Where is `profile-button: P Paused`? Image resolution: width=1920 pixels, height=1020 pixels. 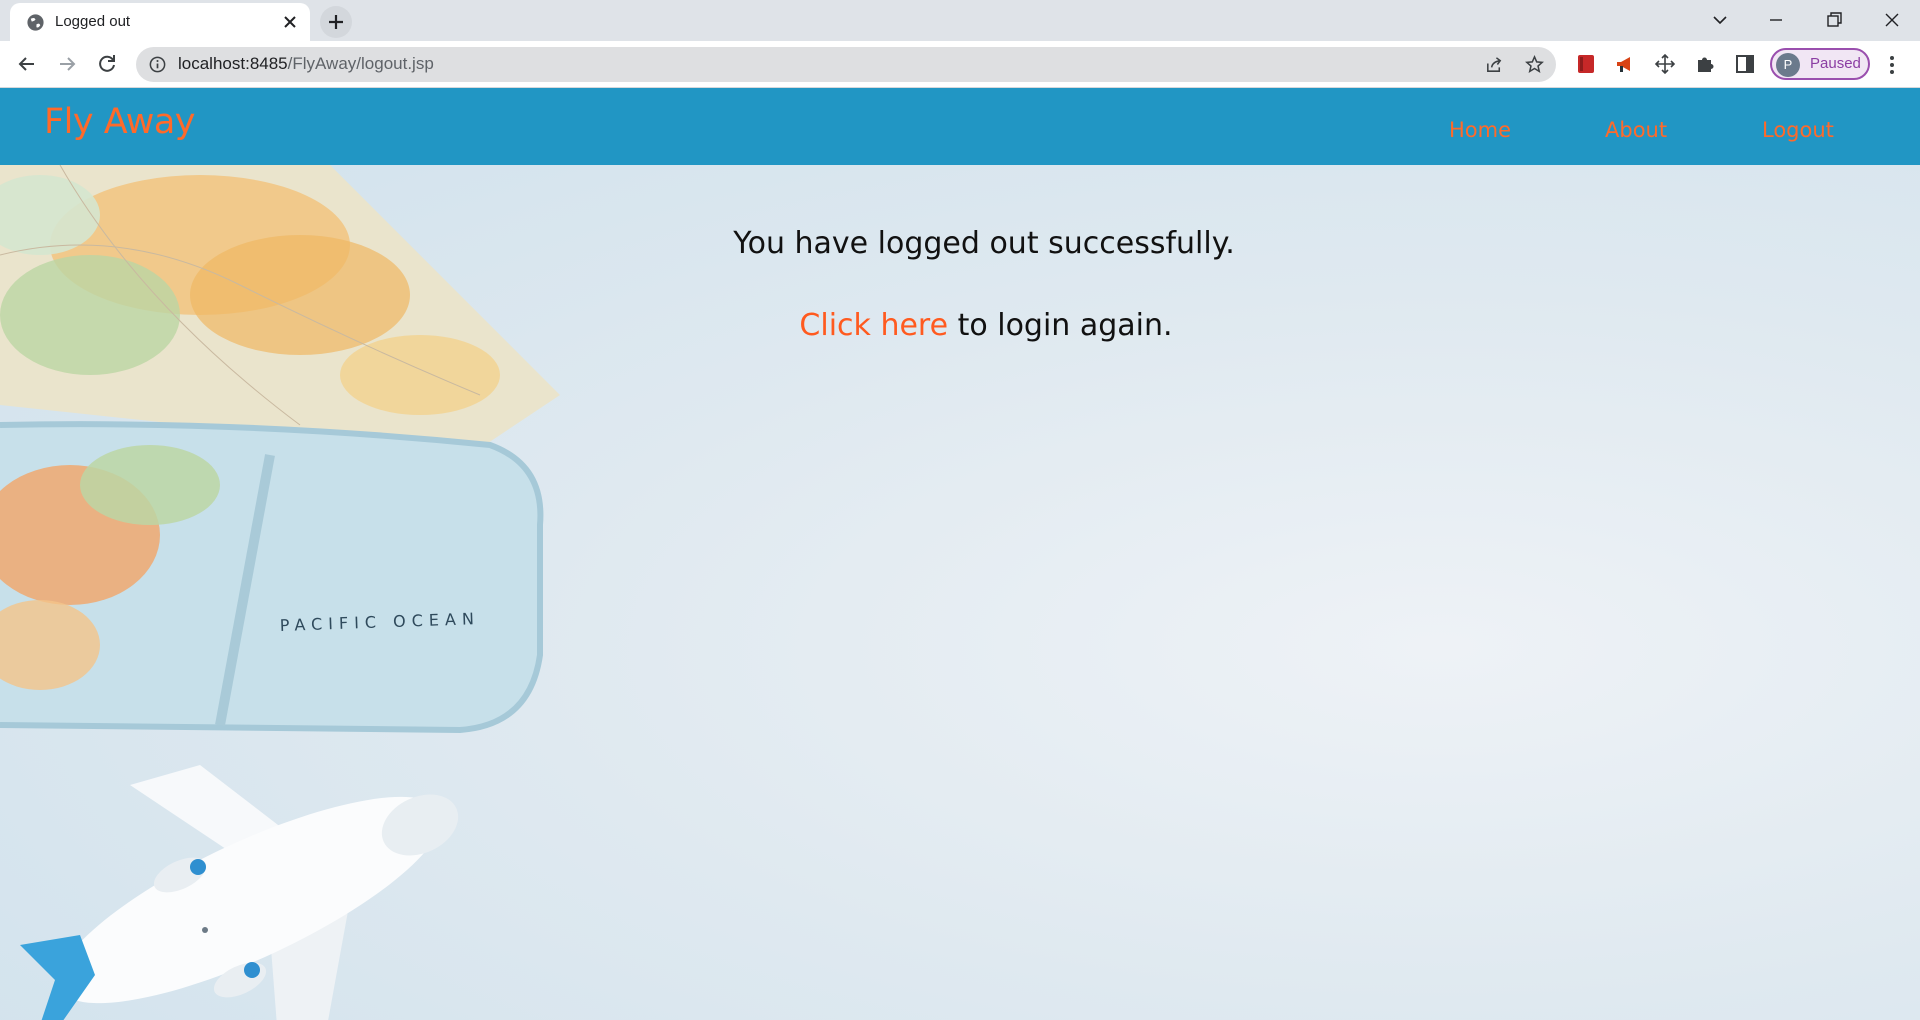
profile-button: P Paused is located at coordinates (1820, 64).